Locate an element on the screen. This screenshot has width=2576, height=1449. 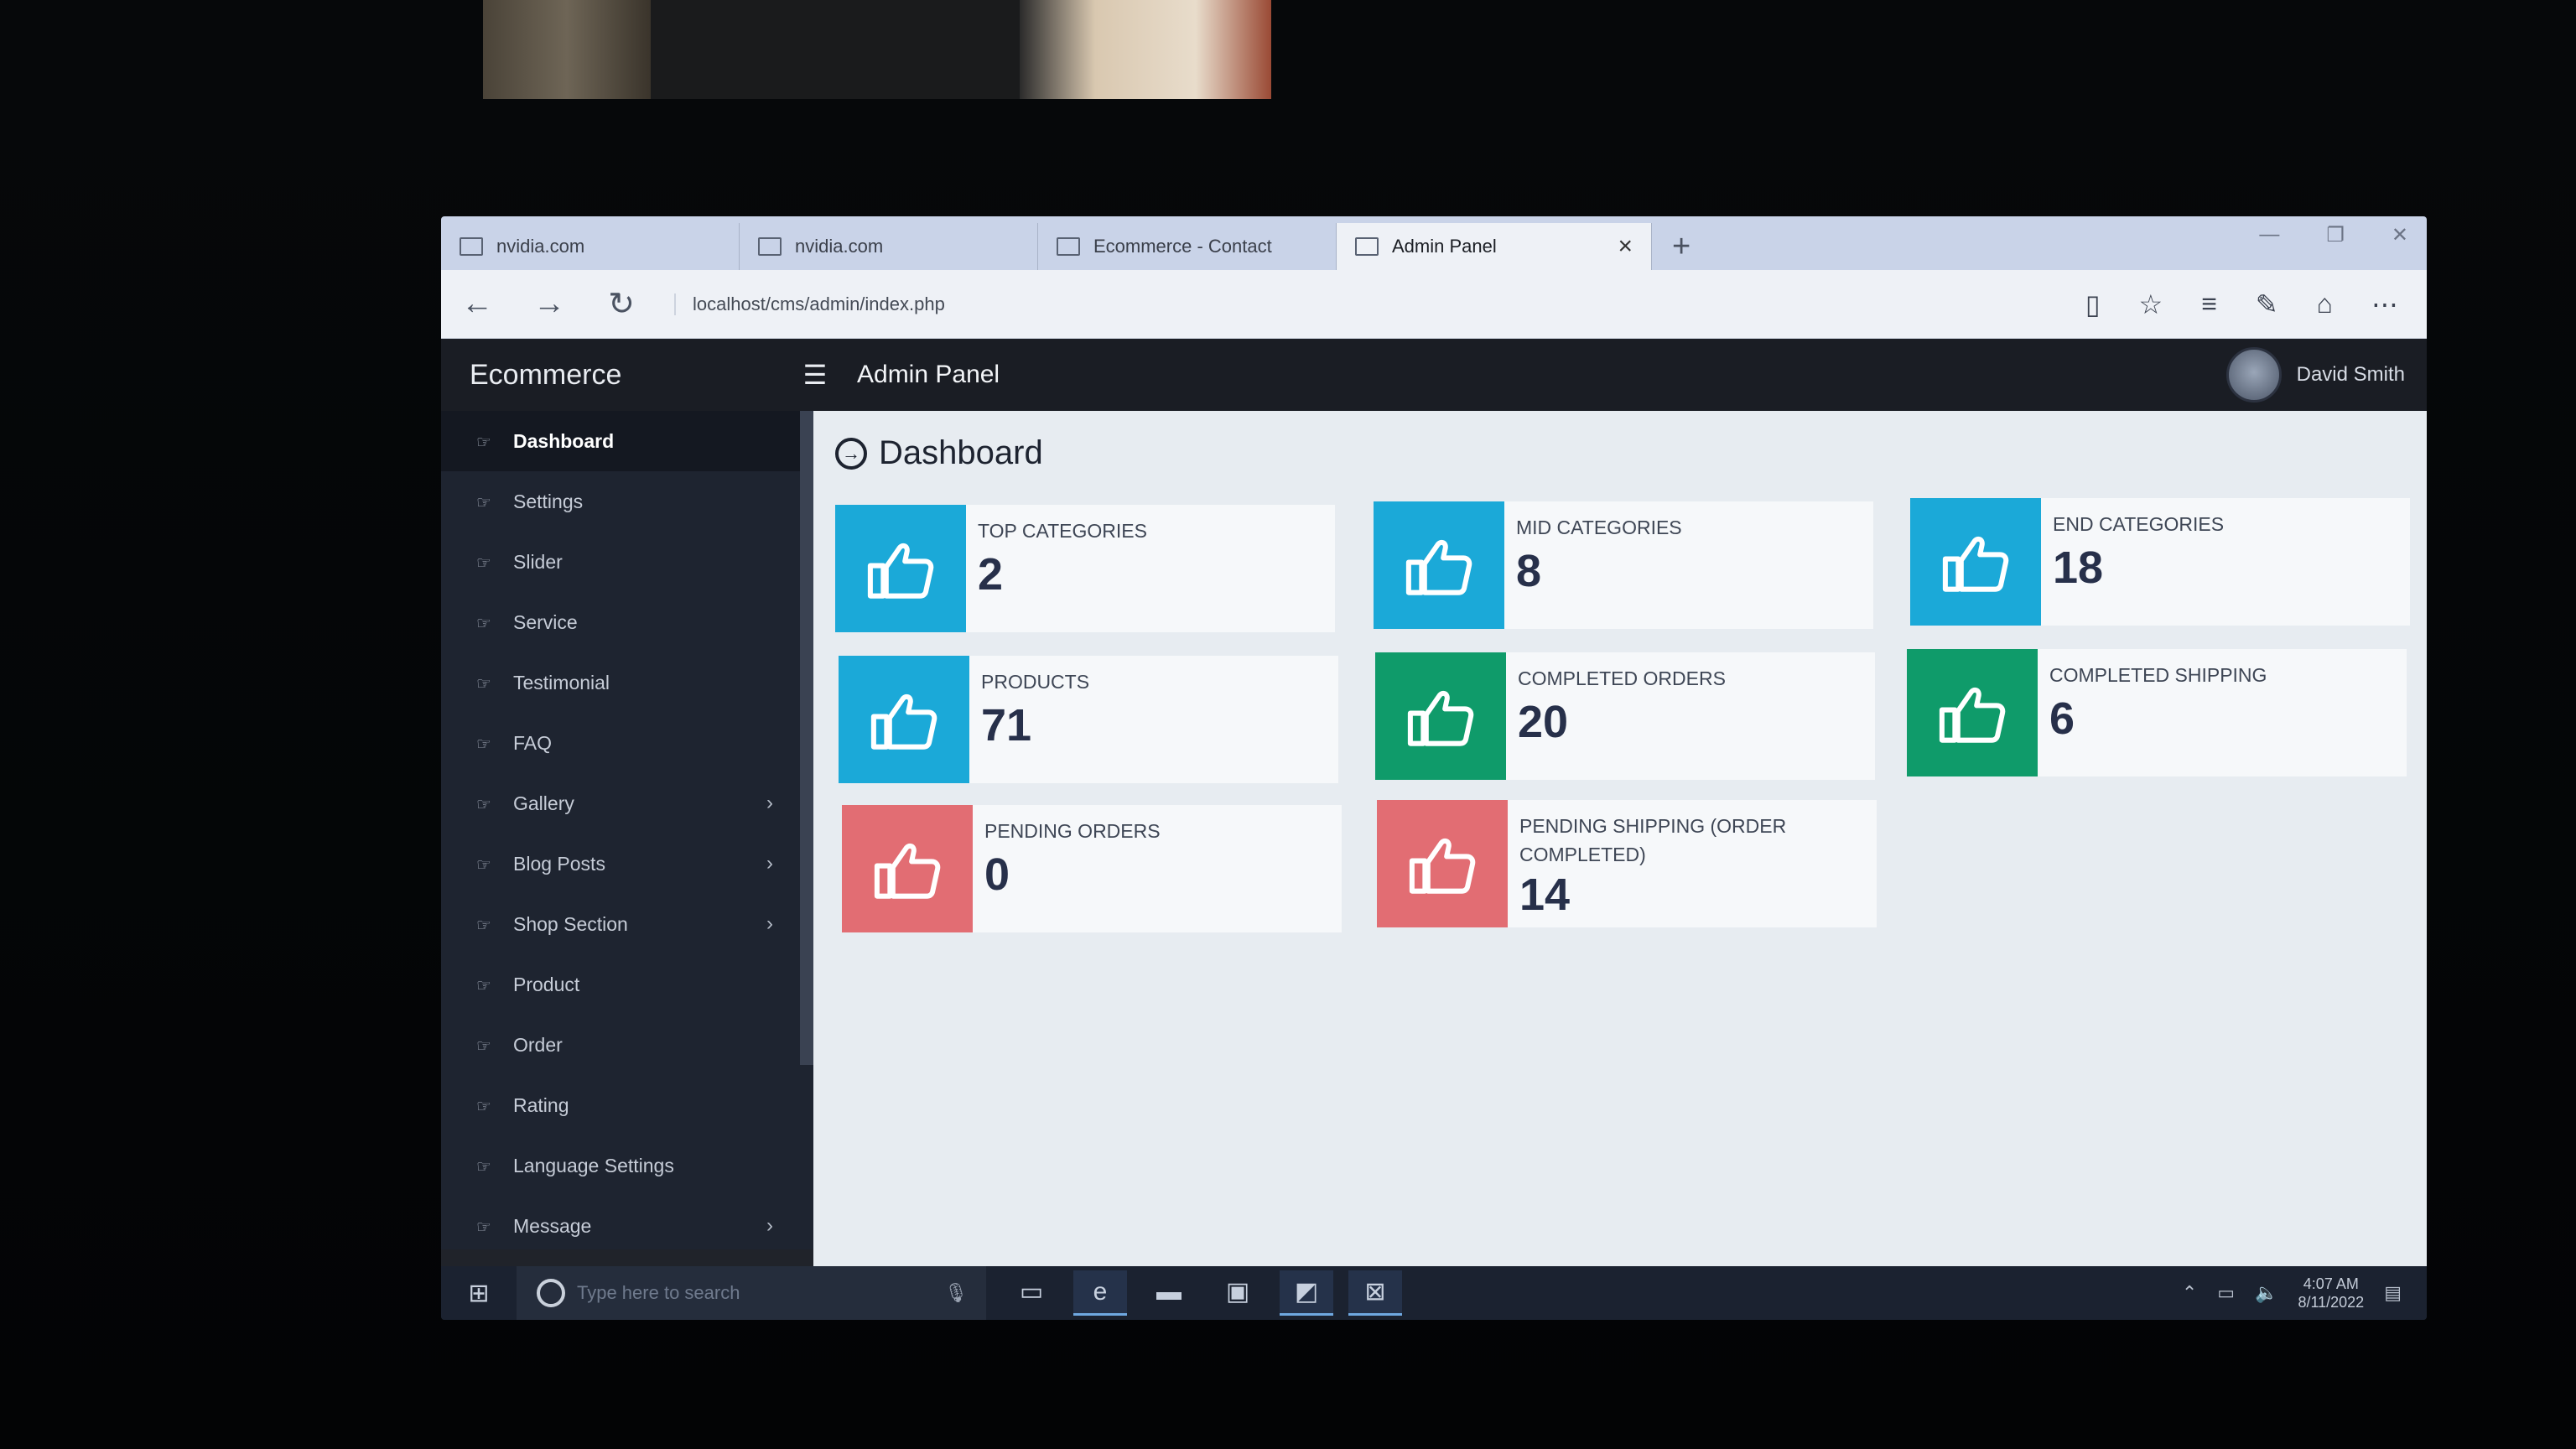
taskbar-clock: 4:07 AM 8/11/2022 is located at coordinates (2331, 1293).